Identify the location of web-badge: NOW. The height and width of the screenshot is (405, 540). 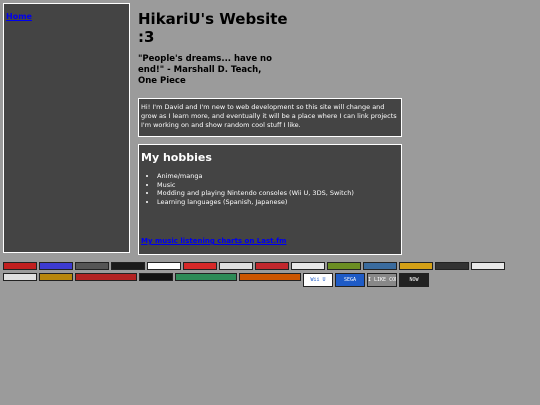
(414, 280).